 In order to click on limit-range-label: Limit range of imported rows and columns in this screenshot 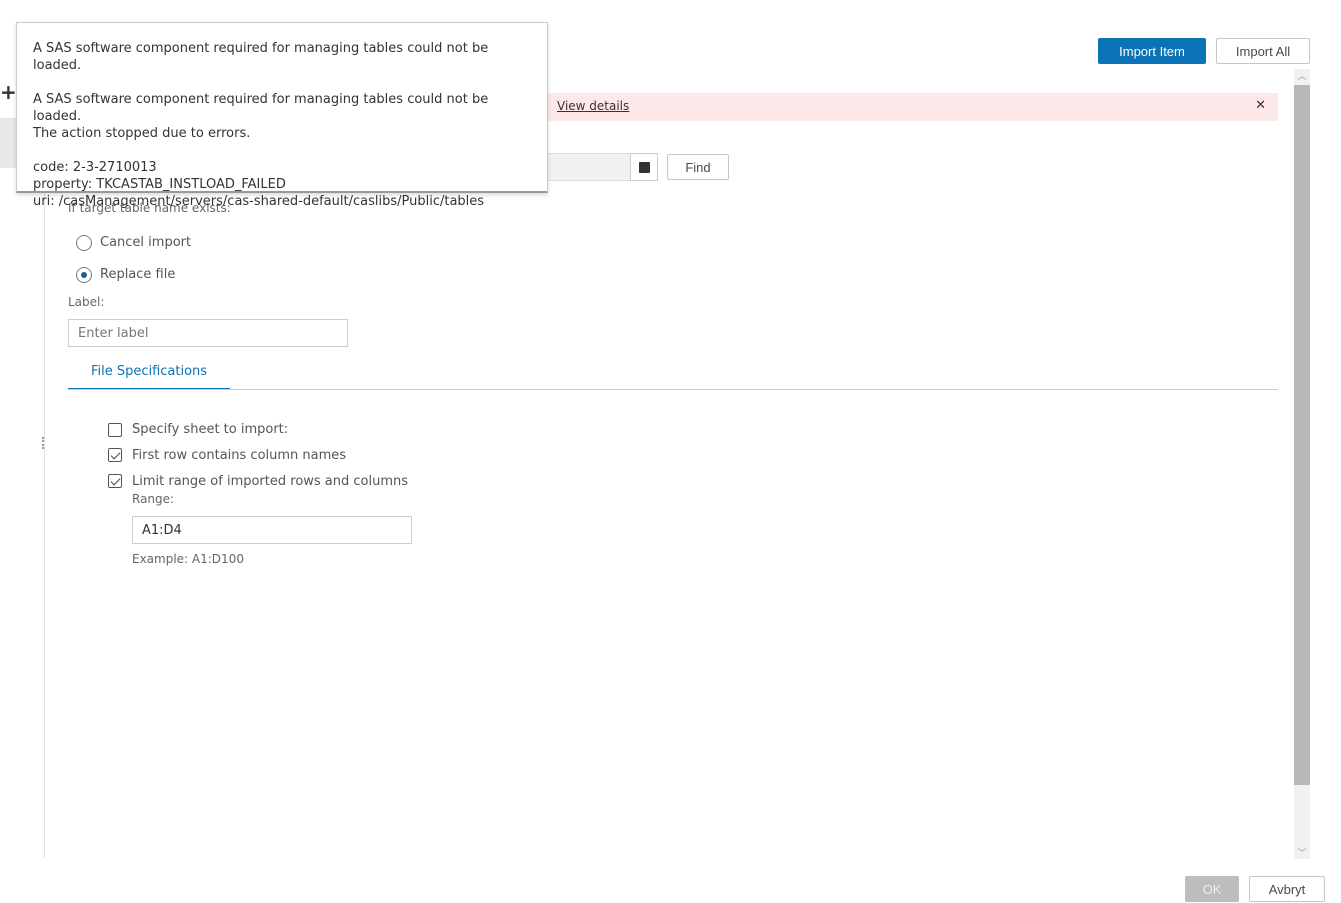, I will do `click(270, 481)`.